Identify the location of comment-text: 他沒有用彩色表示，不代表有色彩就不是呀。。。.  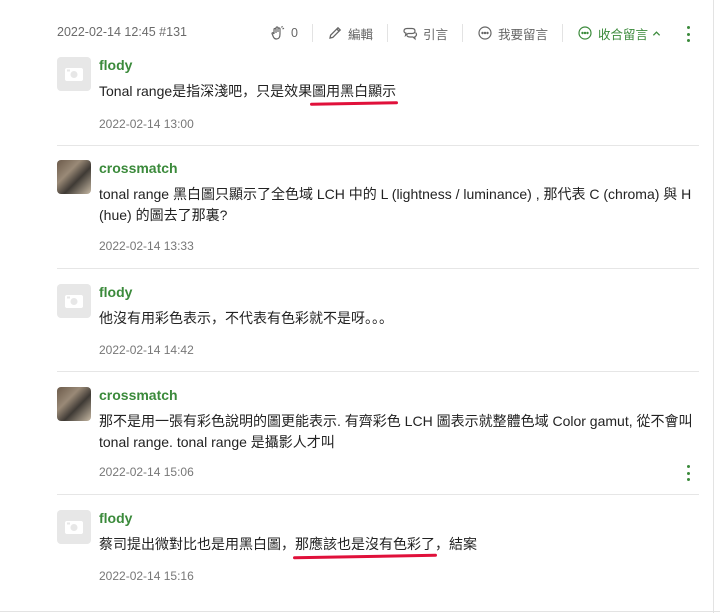
(246, 318).